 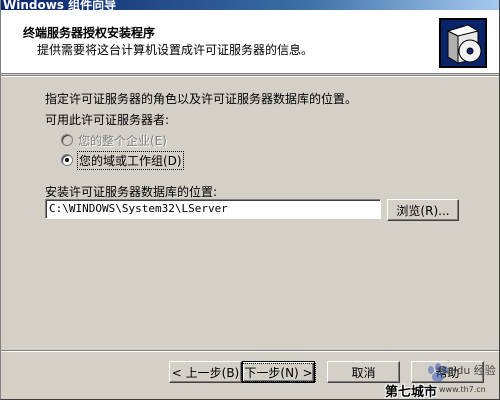 What do you see at coordinates (462, 389) in the screenshot?
I see `watermark-url: www.th7.cn` at bounding box center [462, 389].